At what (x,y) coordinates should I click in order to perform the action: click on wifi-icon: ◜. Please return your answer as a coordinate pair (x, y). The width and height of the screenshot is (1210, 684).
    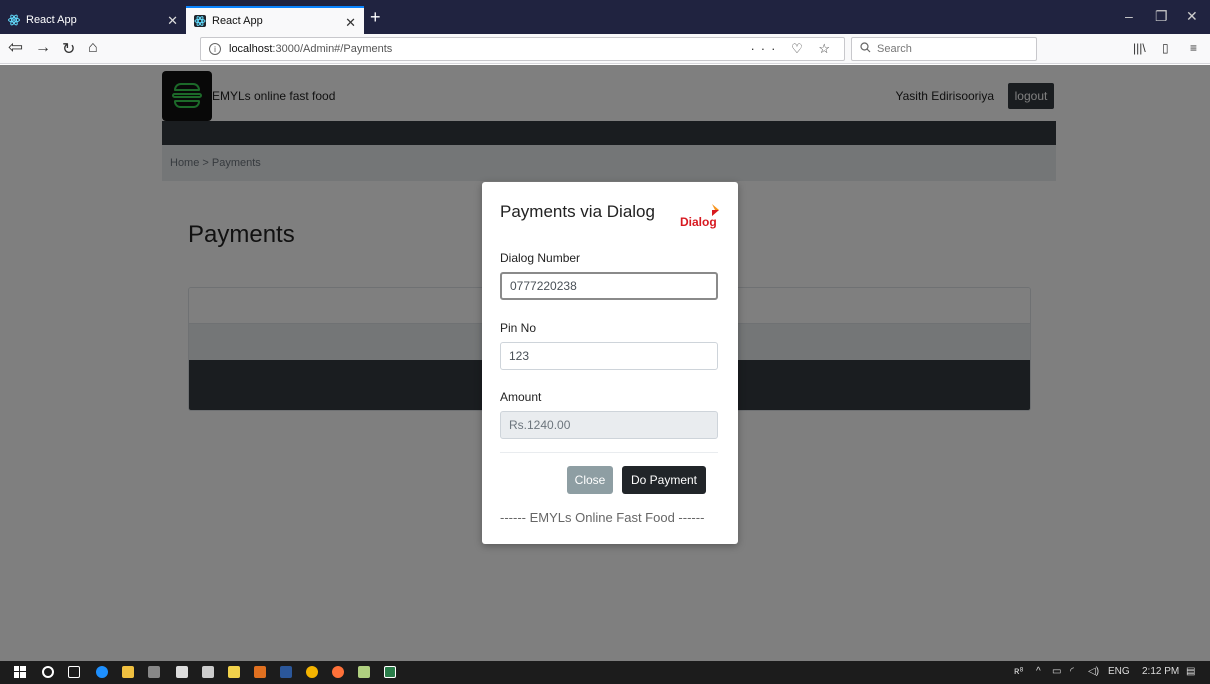
    Looking at the image, I should click on (1072, 671).